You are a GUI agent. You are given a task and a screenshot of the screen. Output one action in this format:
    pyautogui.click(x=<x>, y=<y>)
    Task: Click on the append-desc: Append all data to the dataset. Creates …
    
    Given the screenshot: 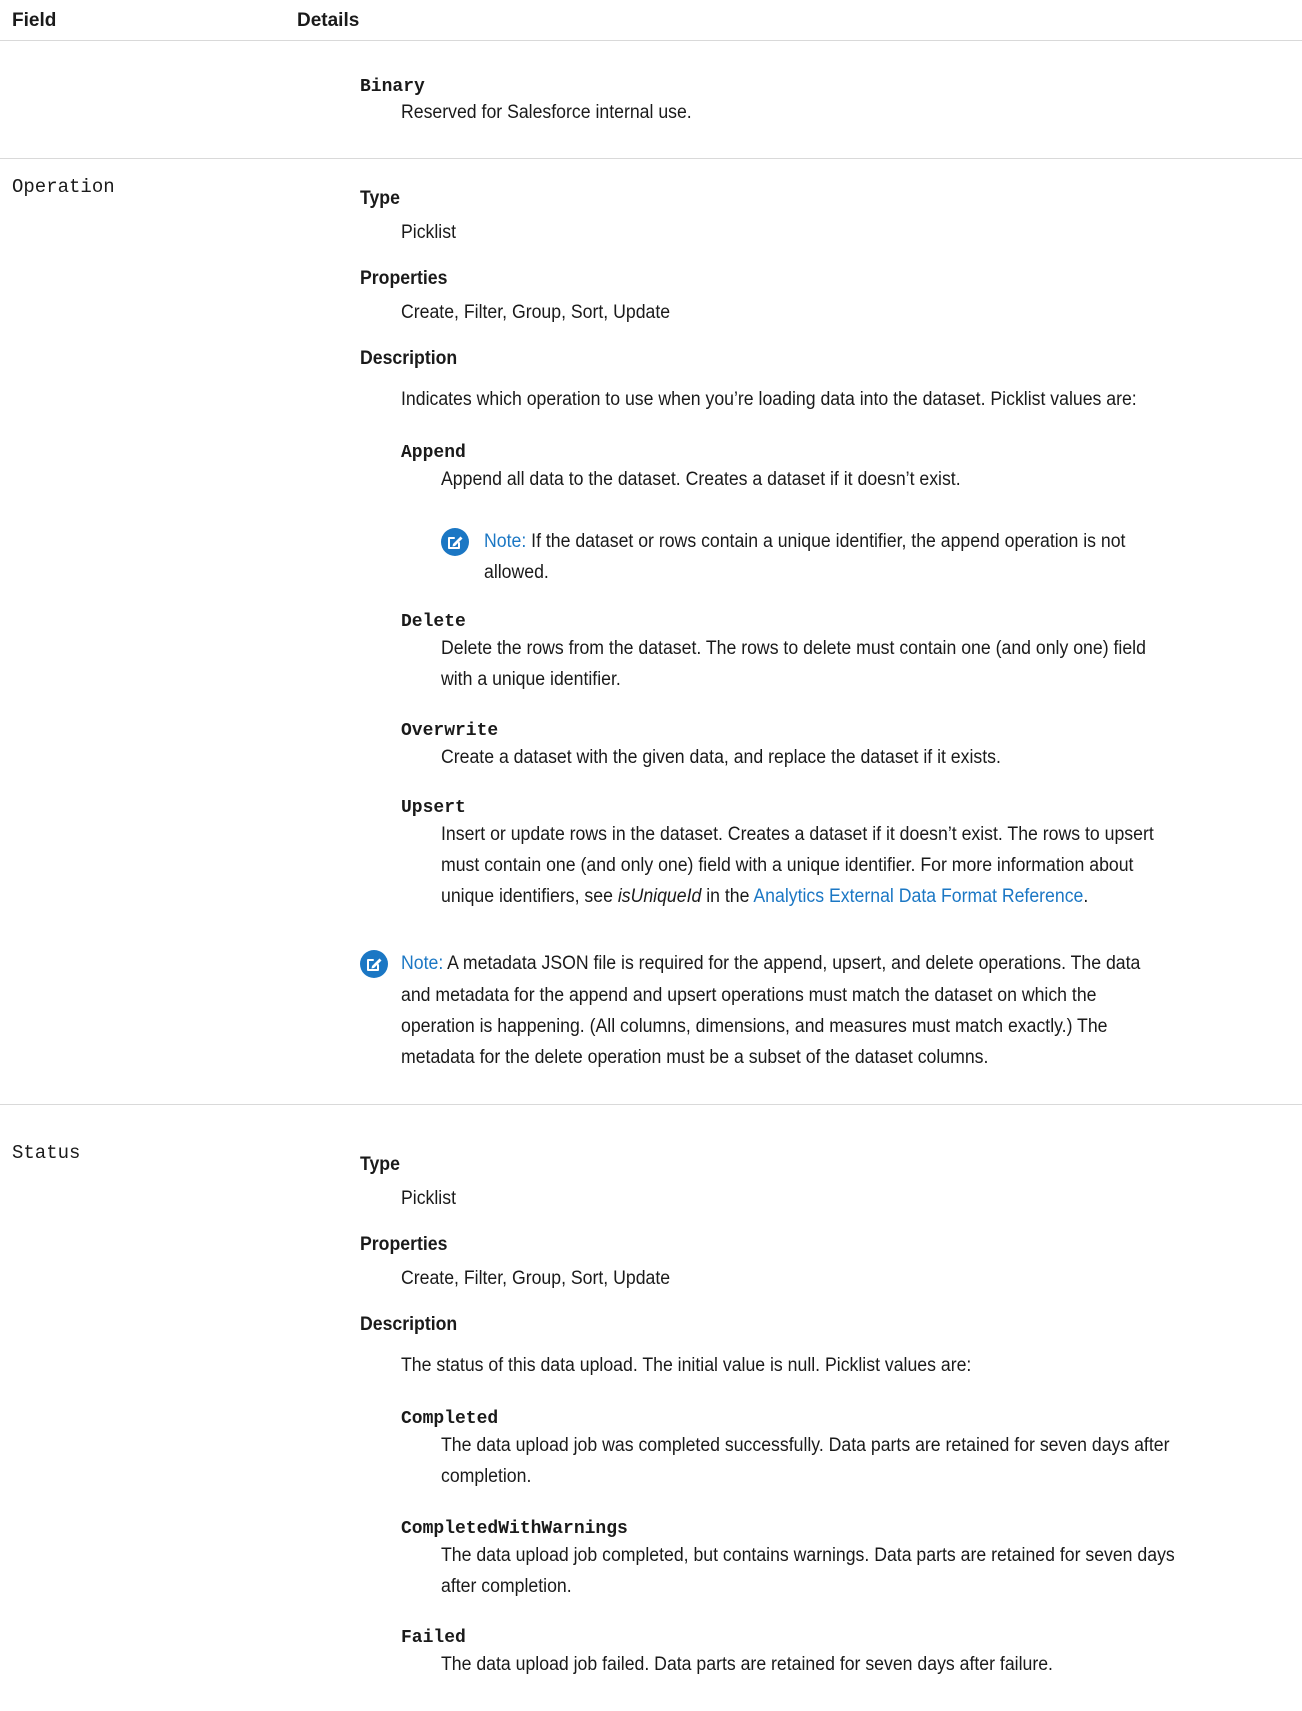 What is the action you would take?
    pyautogui.click(x=701, y=479)
    